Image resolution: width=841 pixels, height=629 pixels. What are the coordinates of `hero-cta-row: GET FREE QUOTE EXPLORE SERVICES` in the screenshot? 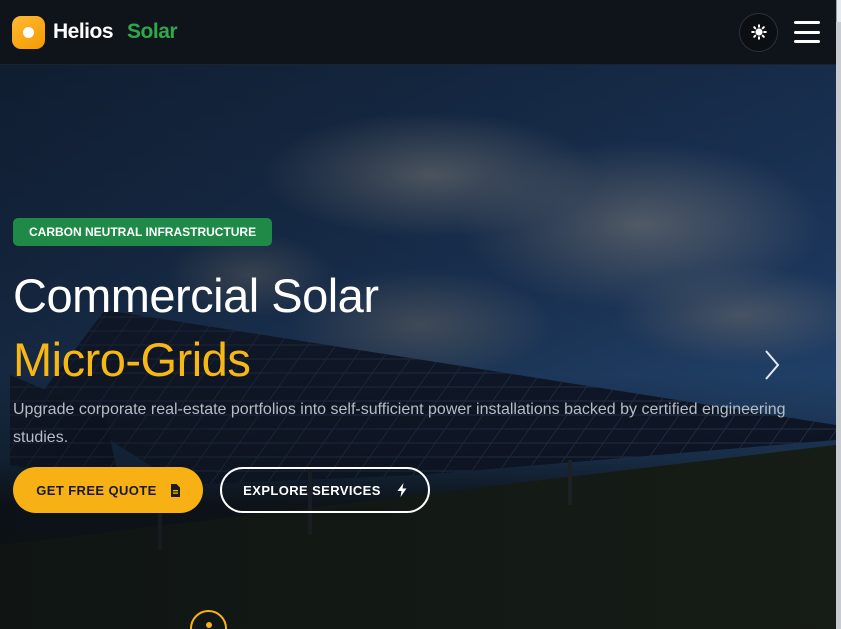 It's located at (408, 490).